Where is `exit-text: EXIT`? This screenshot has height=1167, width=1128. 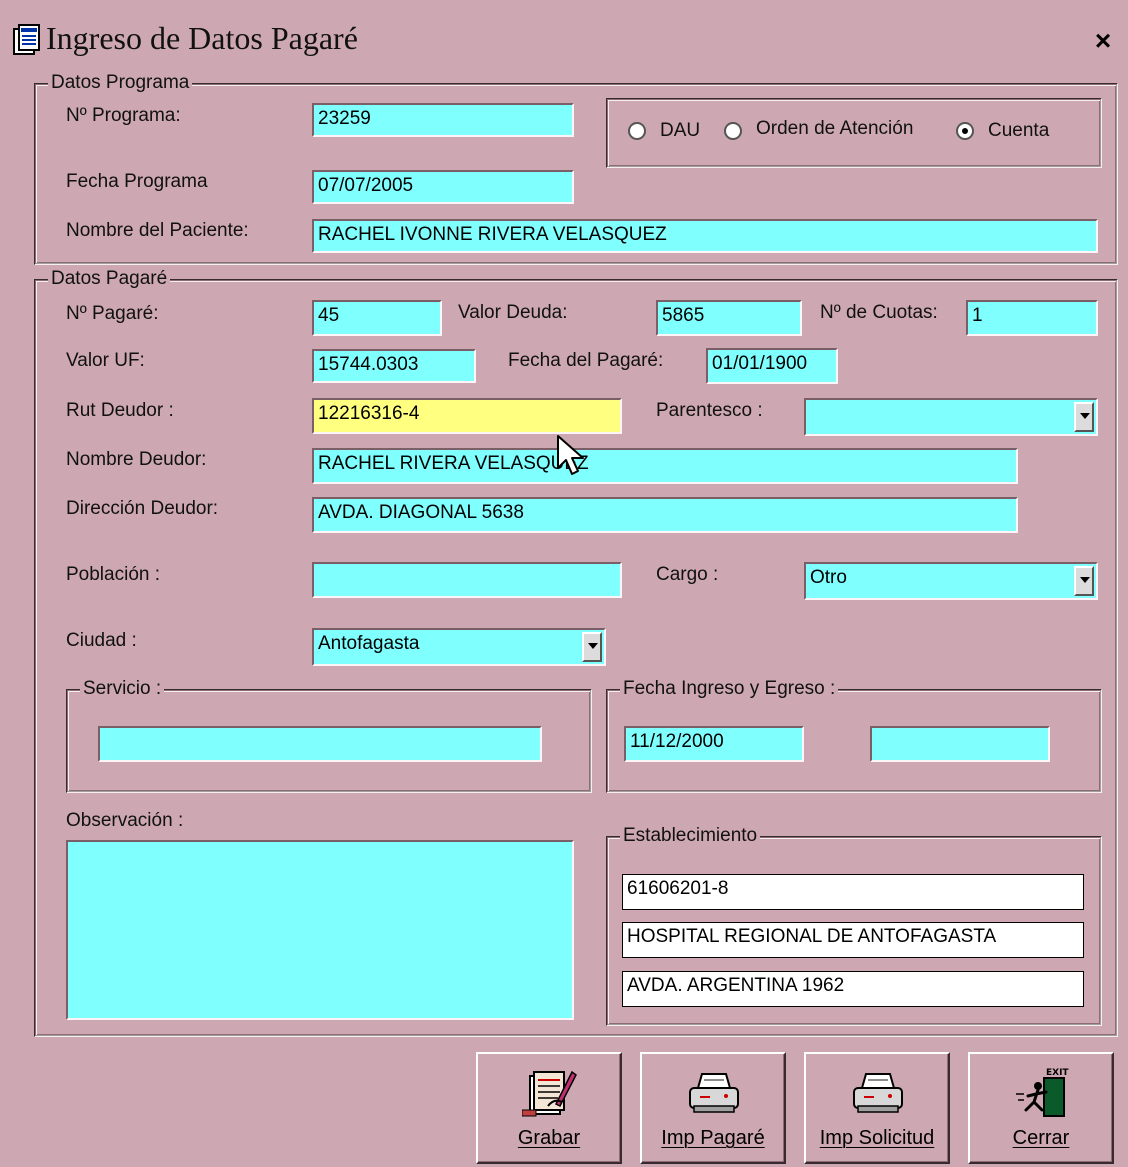
exit-text: EXIT is located at coordinates (1057, 1073).